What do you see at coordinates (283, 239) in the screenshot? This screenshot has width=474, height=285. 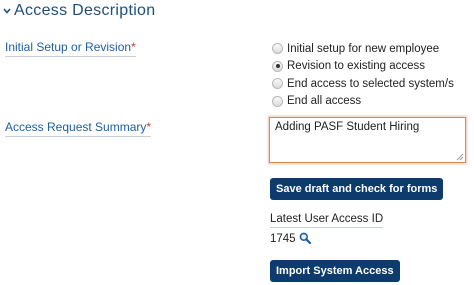 I see `access-id-value: 1745` at bounding box center [283, 239].